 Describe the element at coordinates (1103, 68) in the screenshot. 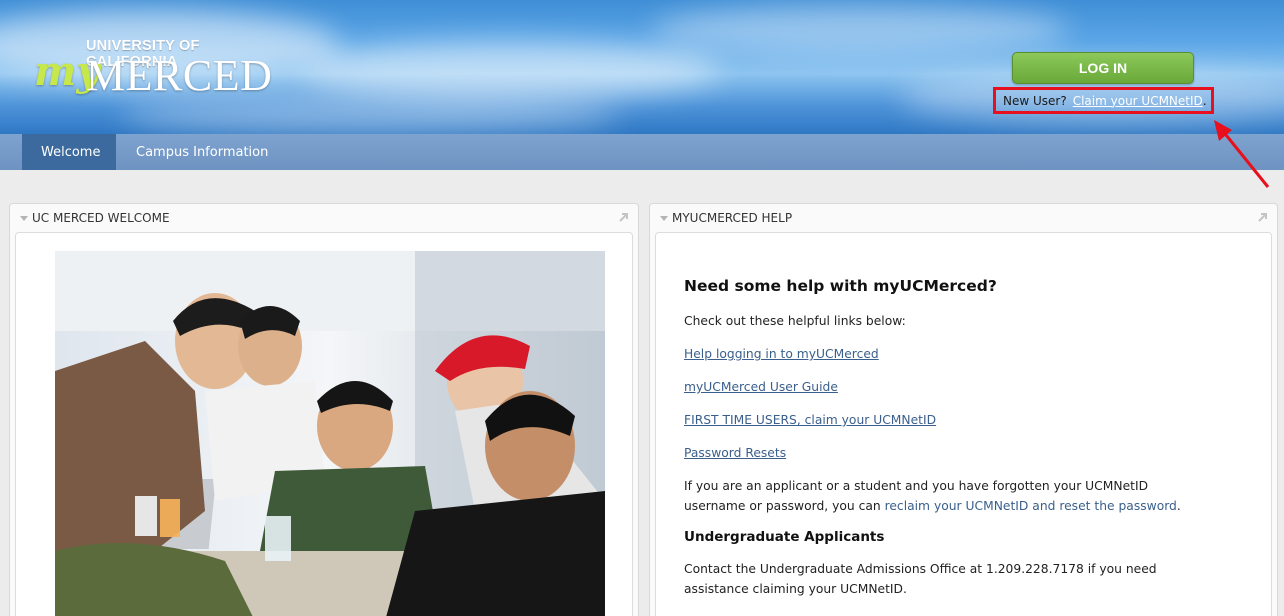

I see `login-button: LOG IN` at that location.